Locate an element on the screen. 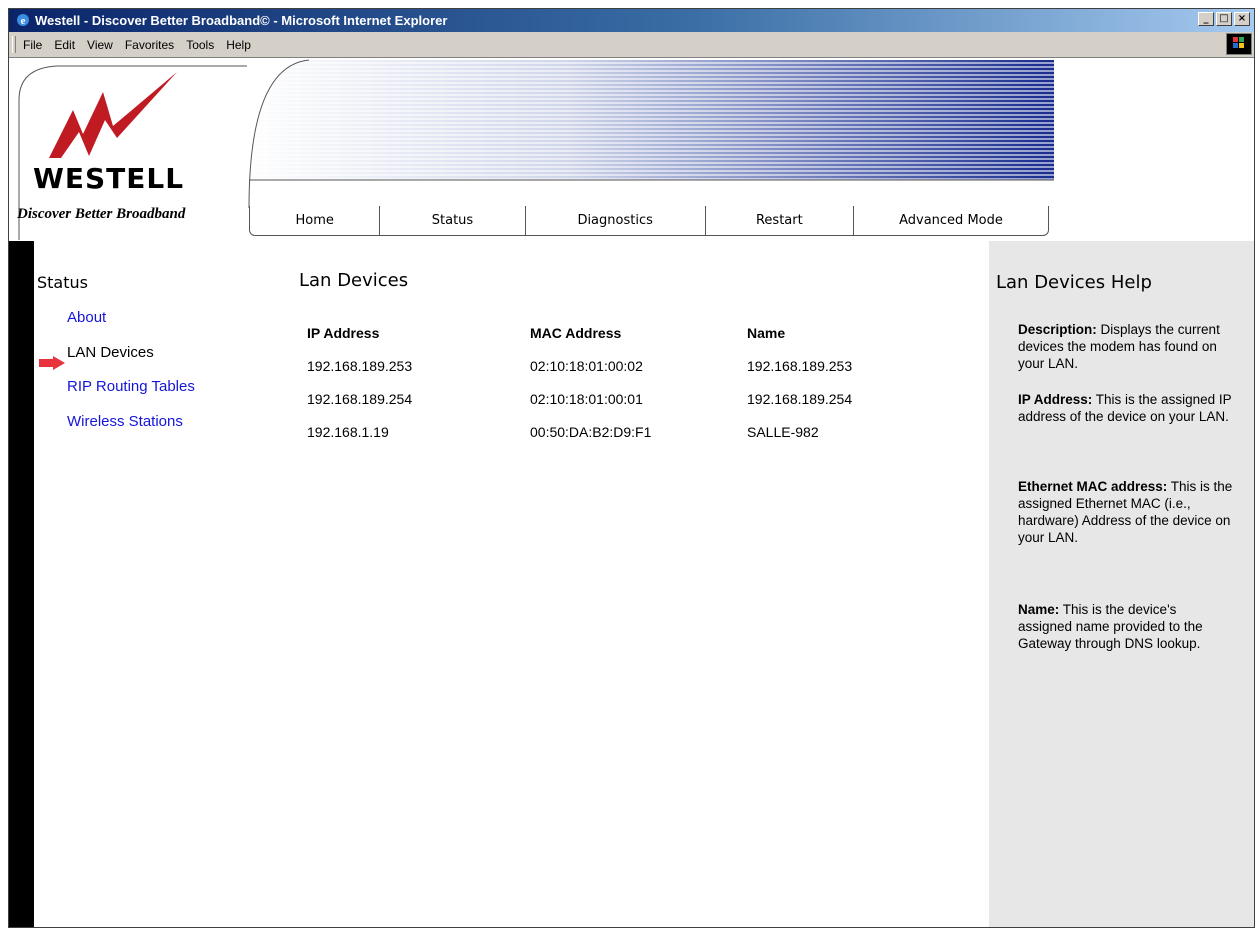 The image size is (1260, 929). nav-diagnostics: Diagnostics is located at coordinates (616, 220).